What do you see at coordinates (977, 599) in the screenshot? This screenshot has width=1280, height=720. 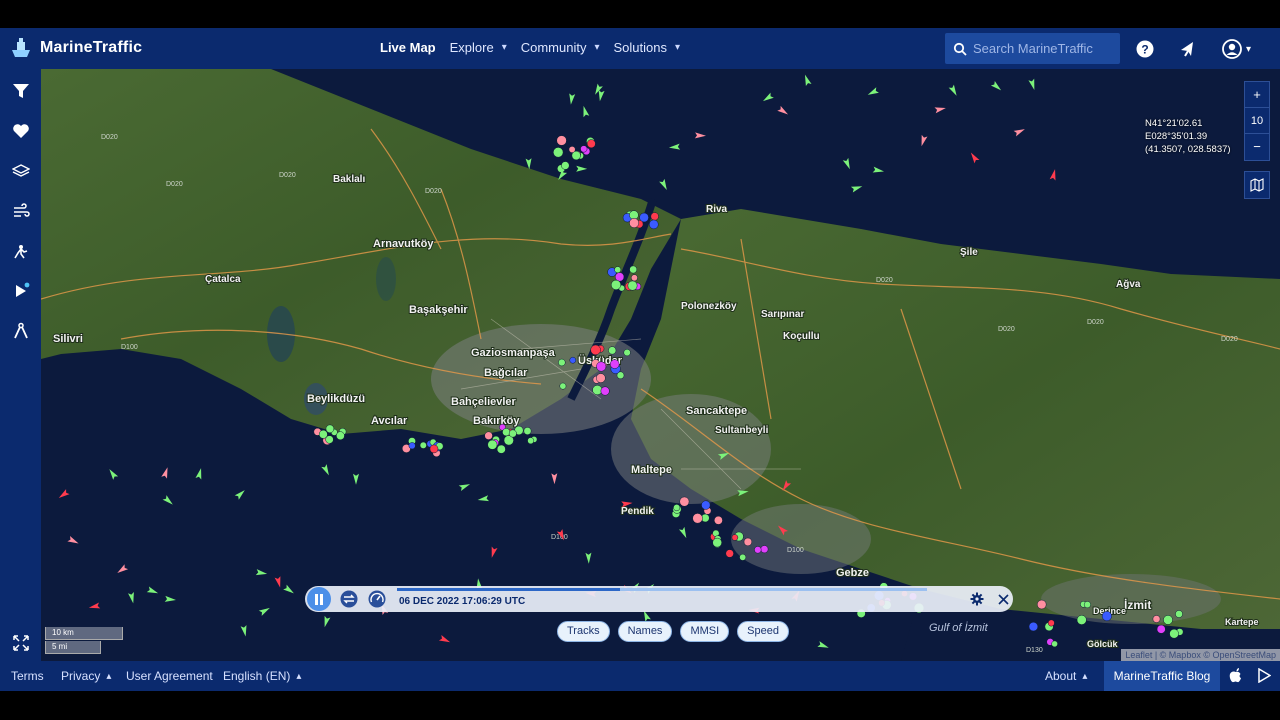 I see `playback-settings-button` at bounding box center [977, 599].